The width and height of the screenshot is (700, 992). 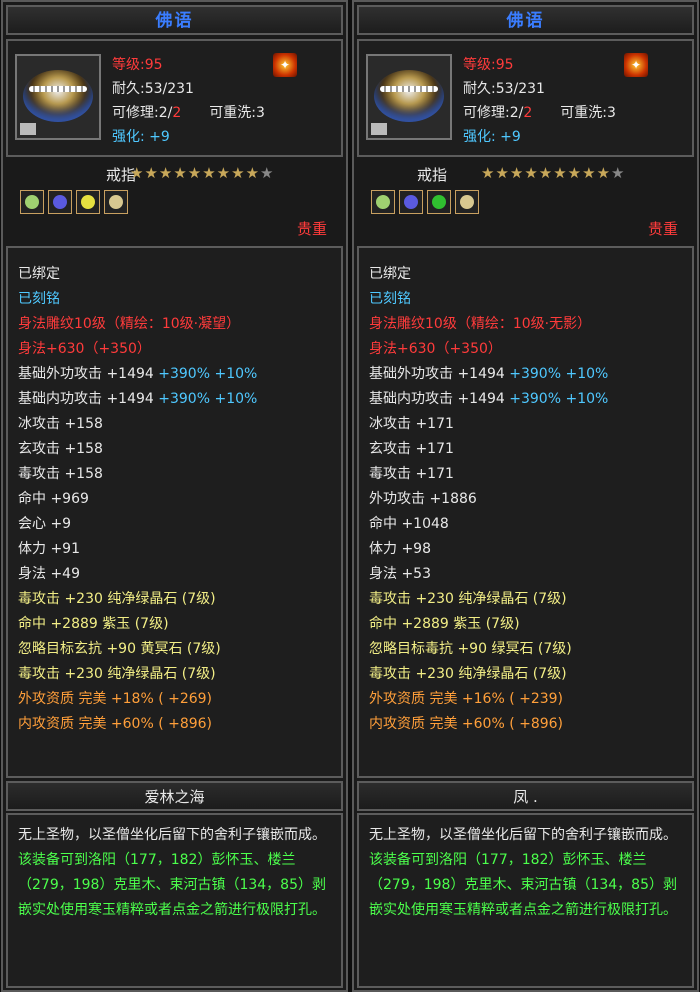 I want to click on stat-line: 冰攻击 +158, so click(x=60, y=424).